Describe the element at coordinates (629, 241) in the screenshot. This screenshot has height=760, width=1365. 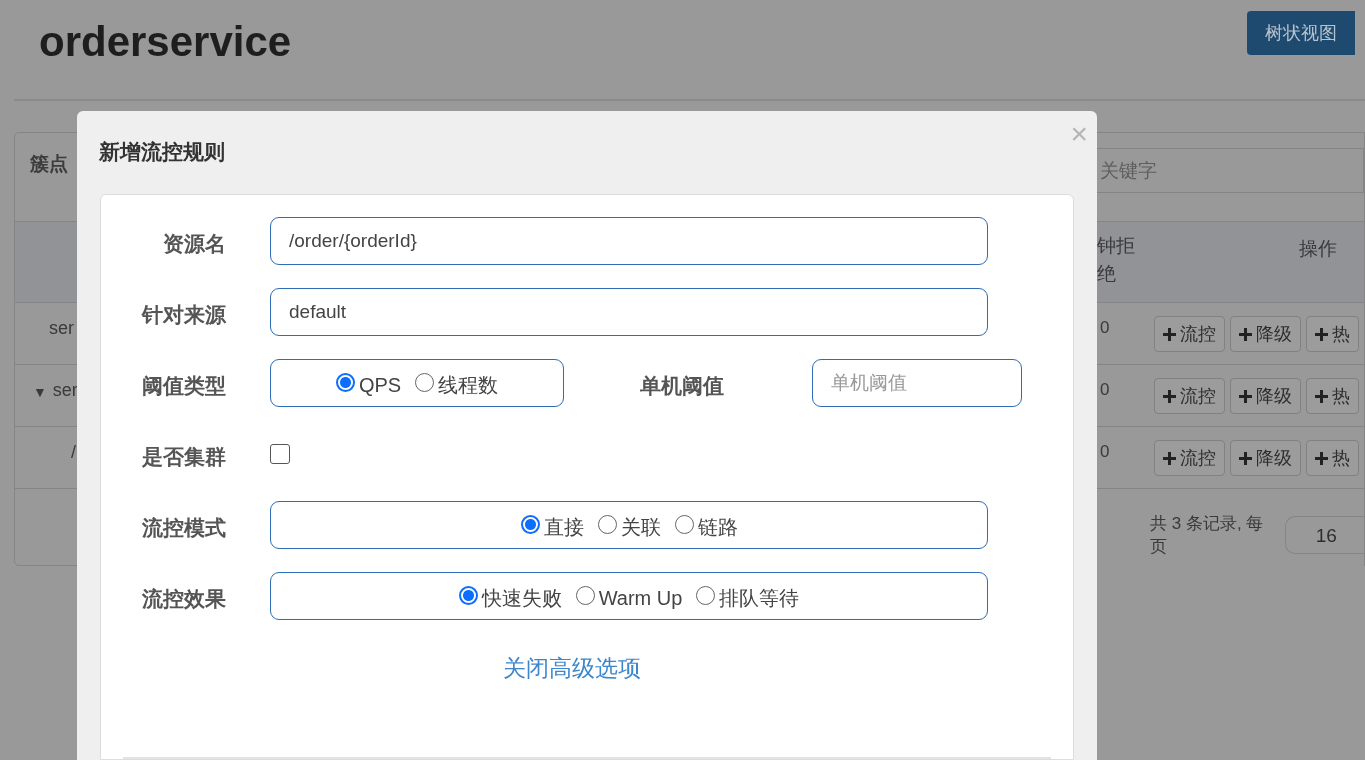
I see `text-field: /order/{orderId}` at that location.